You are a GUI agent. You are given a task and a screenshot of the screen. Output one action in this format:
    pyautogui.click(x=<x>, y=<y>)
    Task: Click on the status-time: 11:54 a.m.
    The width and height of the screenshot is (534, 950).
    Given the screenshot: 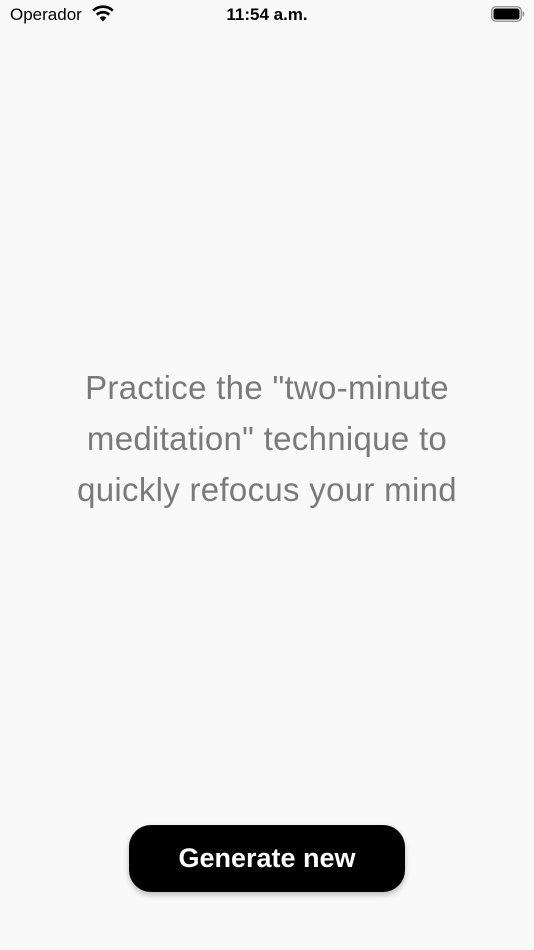 What is the action you would take?
    pyautogui.click(x=267, y=14)
    